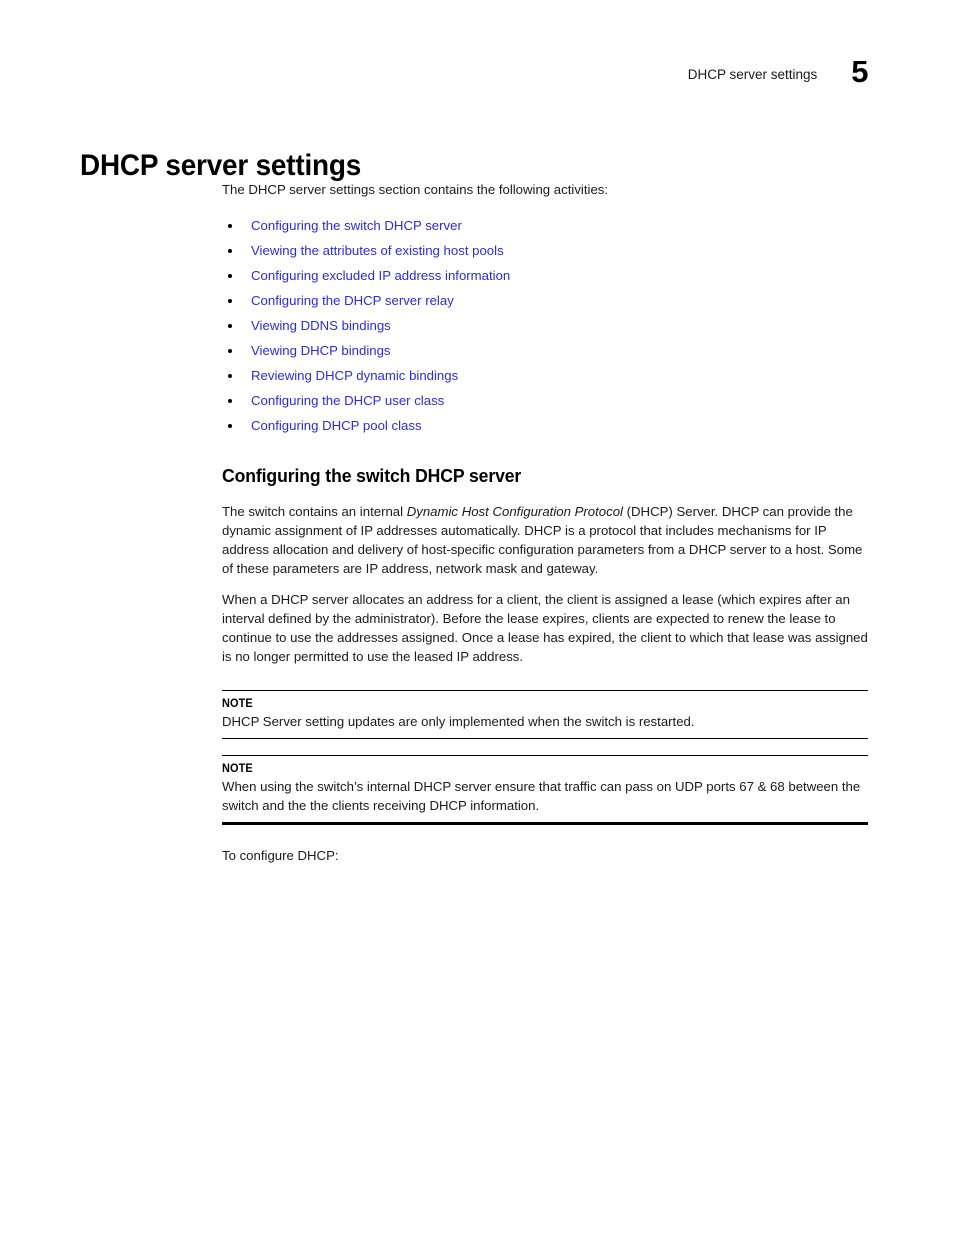 The width and height of the screenshot is (954, 1235). I want to click on header-title: DHCP server settings, so click(752, 74).